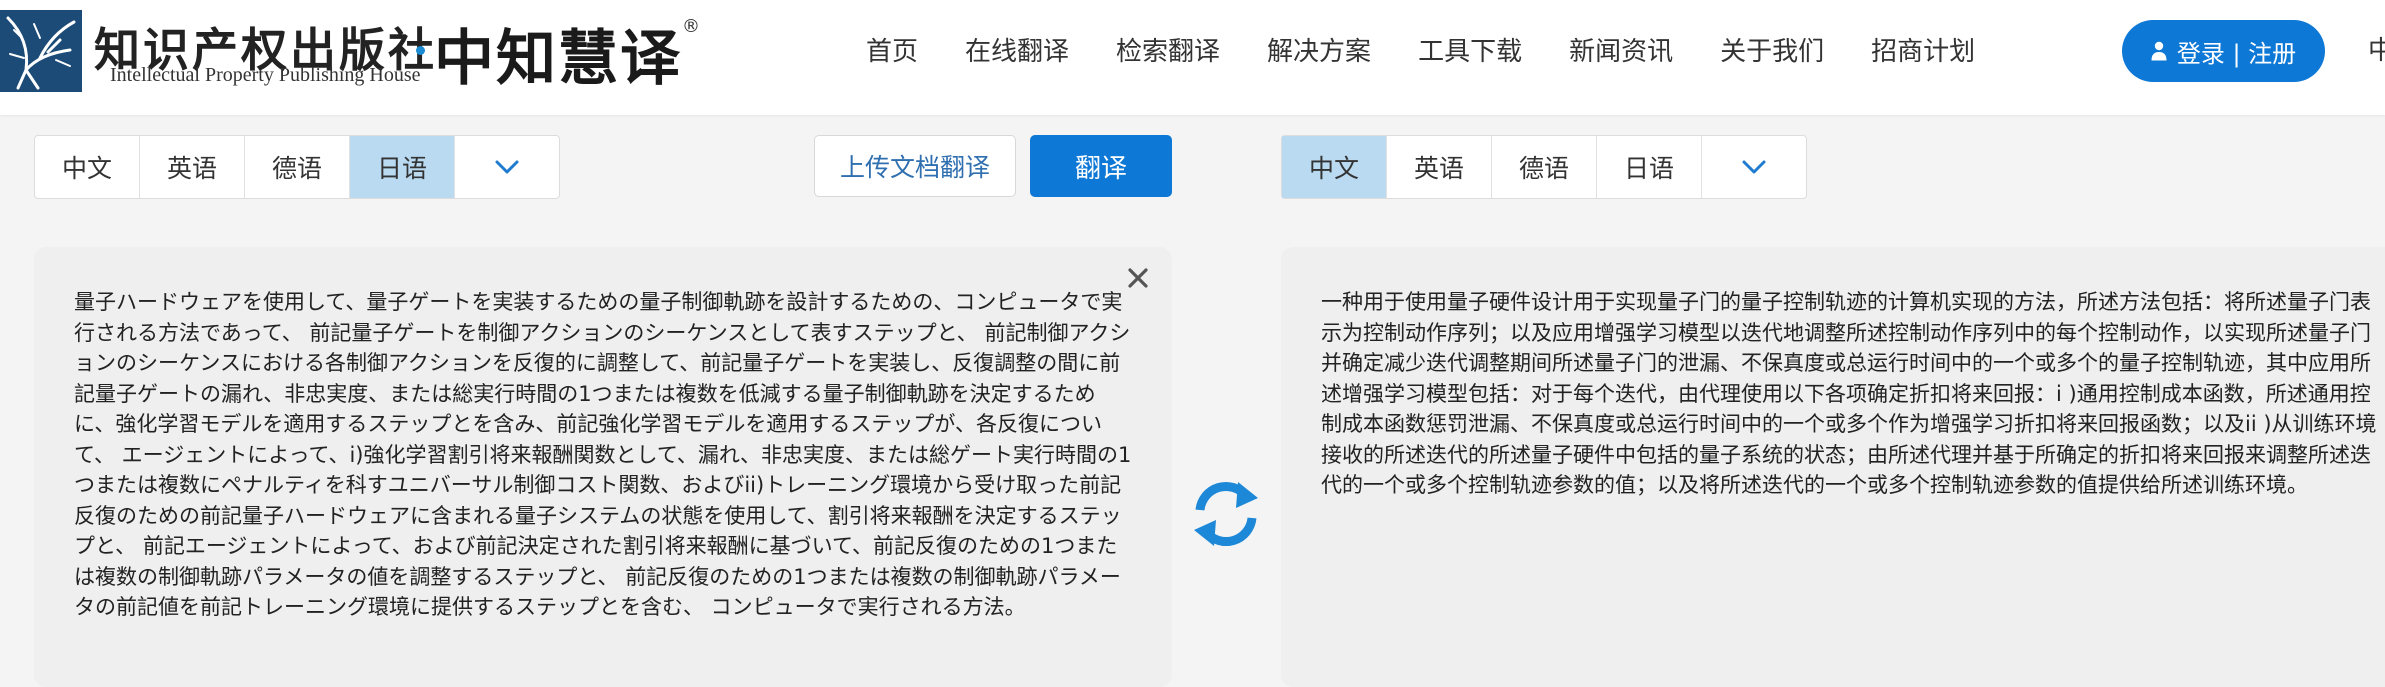 The image size is (2385, 687). Describe the element at coordinates (402, 167) in the screenshot. I see `source-lang-japanese: 日语` at that location.